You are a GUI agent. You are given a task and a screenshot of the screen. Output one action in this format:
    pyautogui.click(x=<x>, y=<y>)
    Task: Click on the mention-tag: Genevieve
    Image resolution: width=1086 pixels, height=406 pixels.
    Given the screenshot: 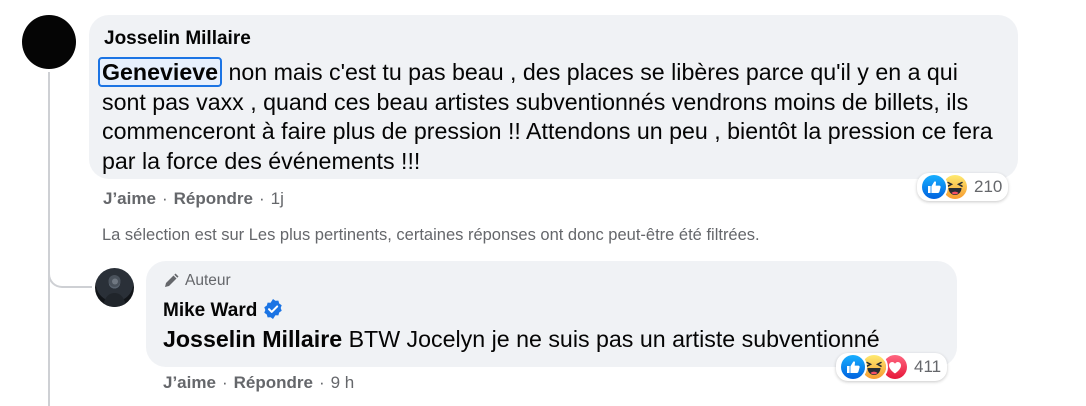 What is the action you would take?
    pyautogui.click(x=160, y=72)
    